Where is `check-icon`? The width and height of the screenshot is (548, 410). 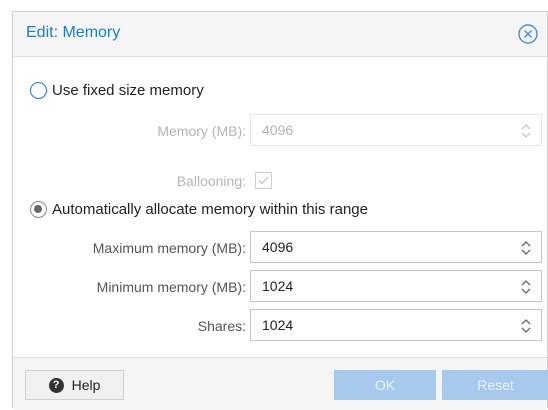 check-icon is located at coordinates (263, 180).